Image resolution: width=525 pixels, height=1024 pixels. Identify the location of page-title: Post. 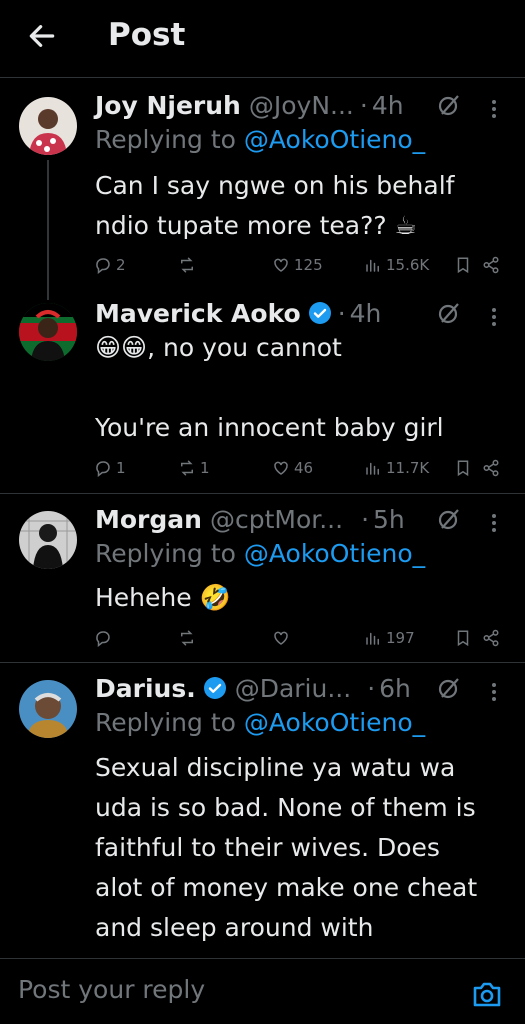
(147, 35).